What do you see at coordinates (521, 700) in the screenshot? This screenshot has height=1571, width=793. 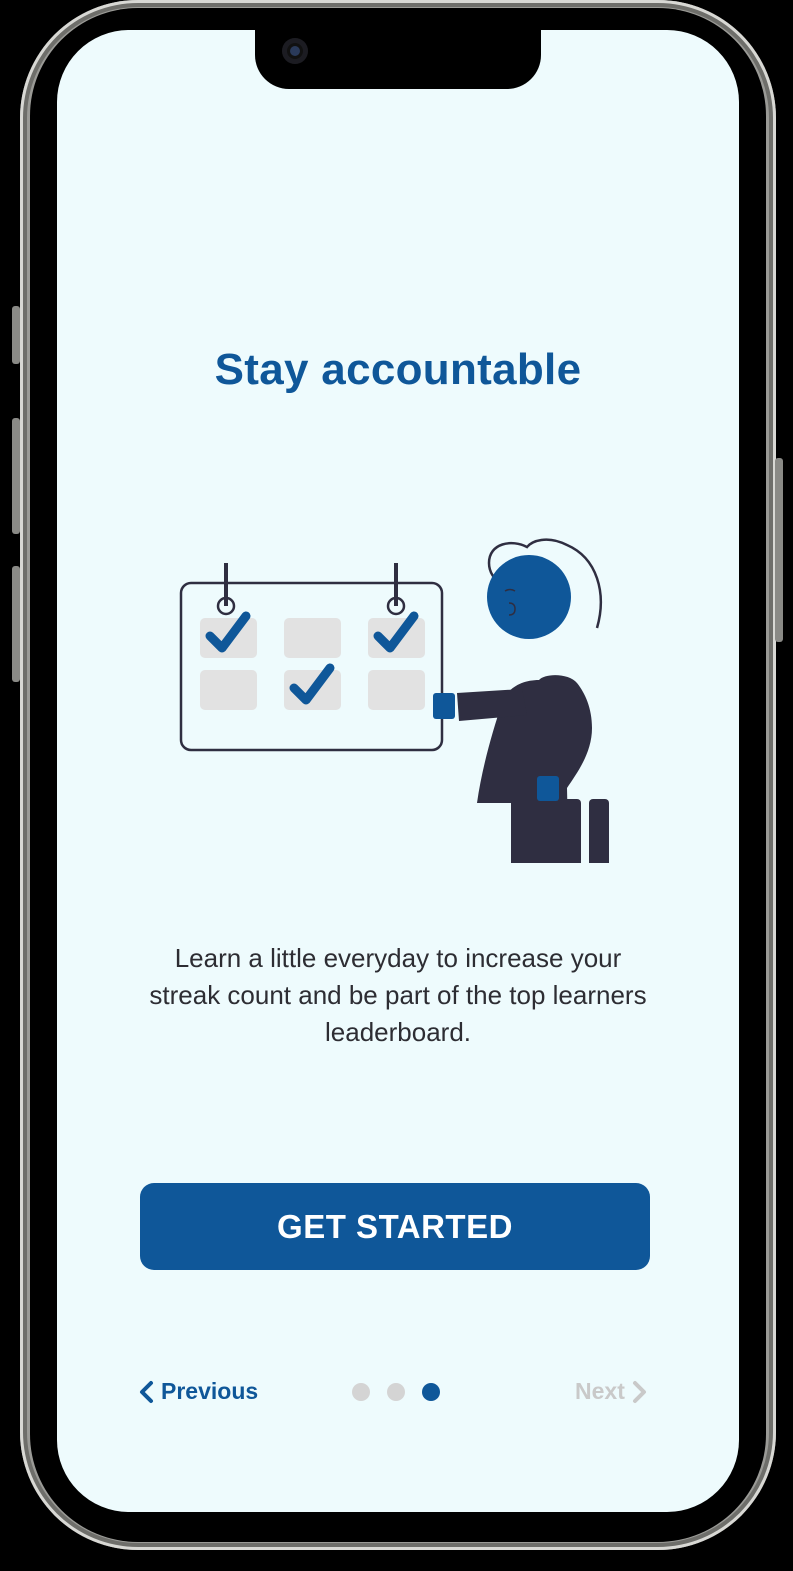 I see `person-figure` at bounding box center [521, 700].